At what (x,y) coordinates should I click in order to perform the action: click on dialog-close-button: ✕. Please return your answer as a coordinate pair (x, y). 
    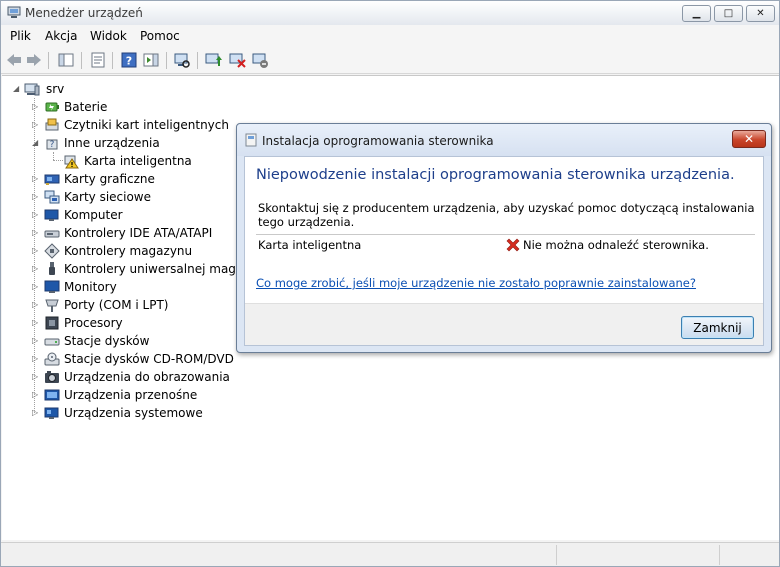
    Looking at the image, I should click on (749, 139).